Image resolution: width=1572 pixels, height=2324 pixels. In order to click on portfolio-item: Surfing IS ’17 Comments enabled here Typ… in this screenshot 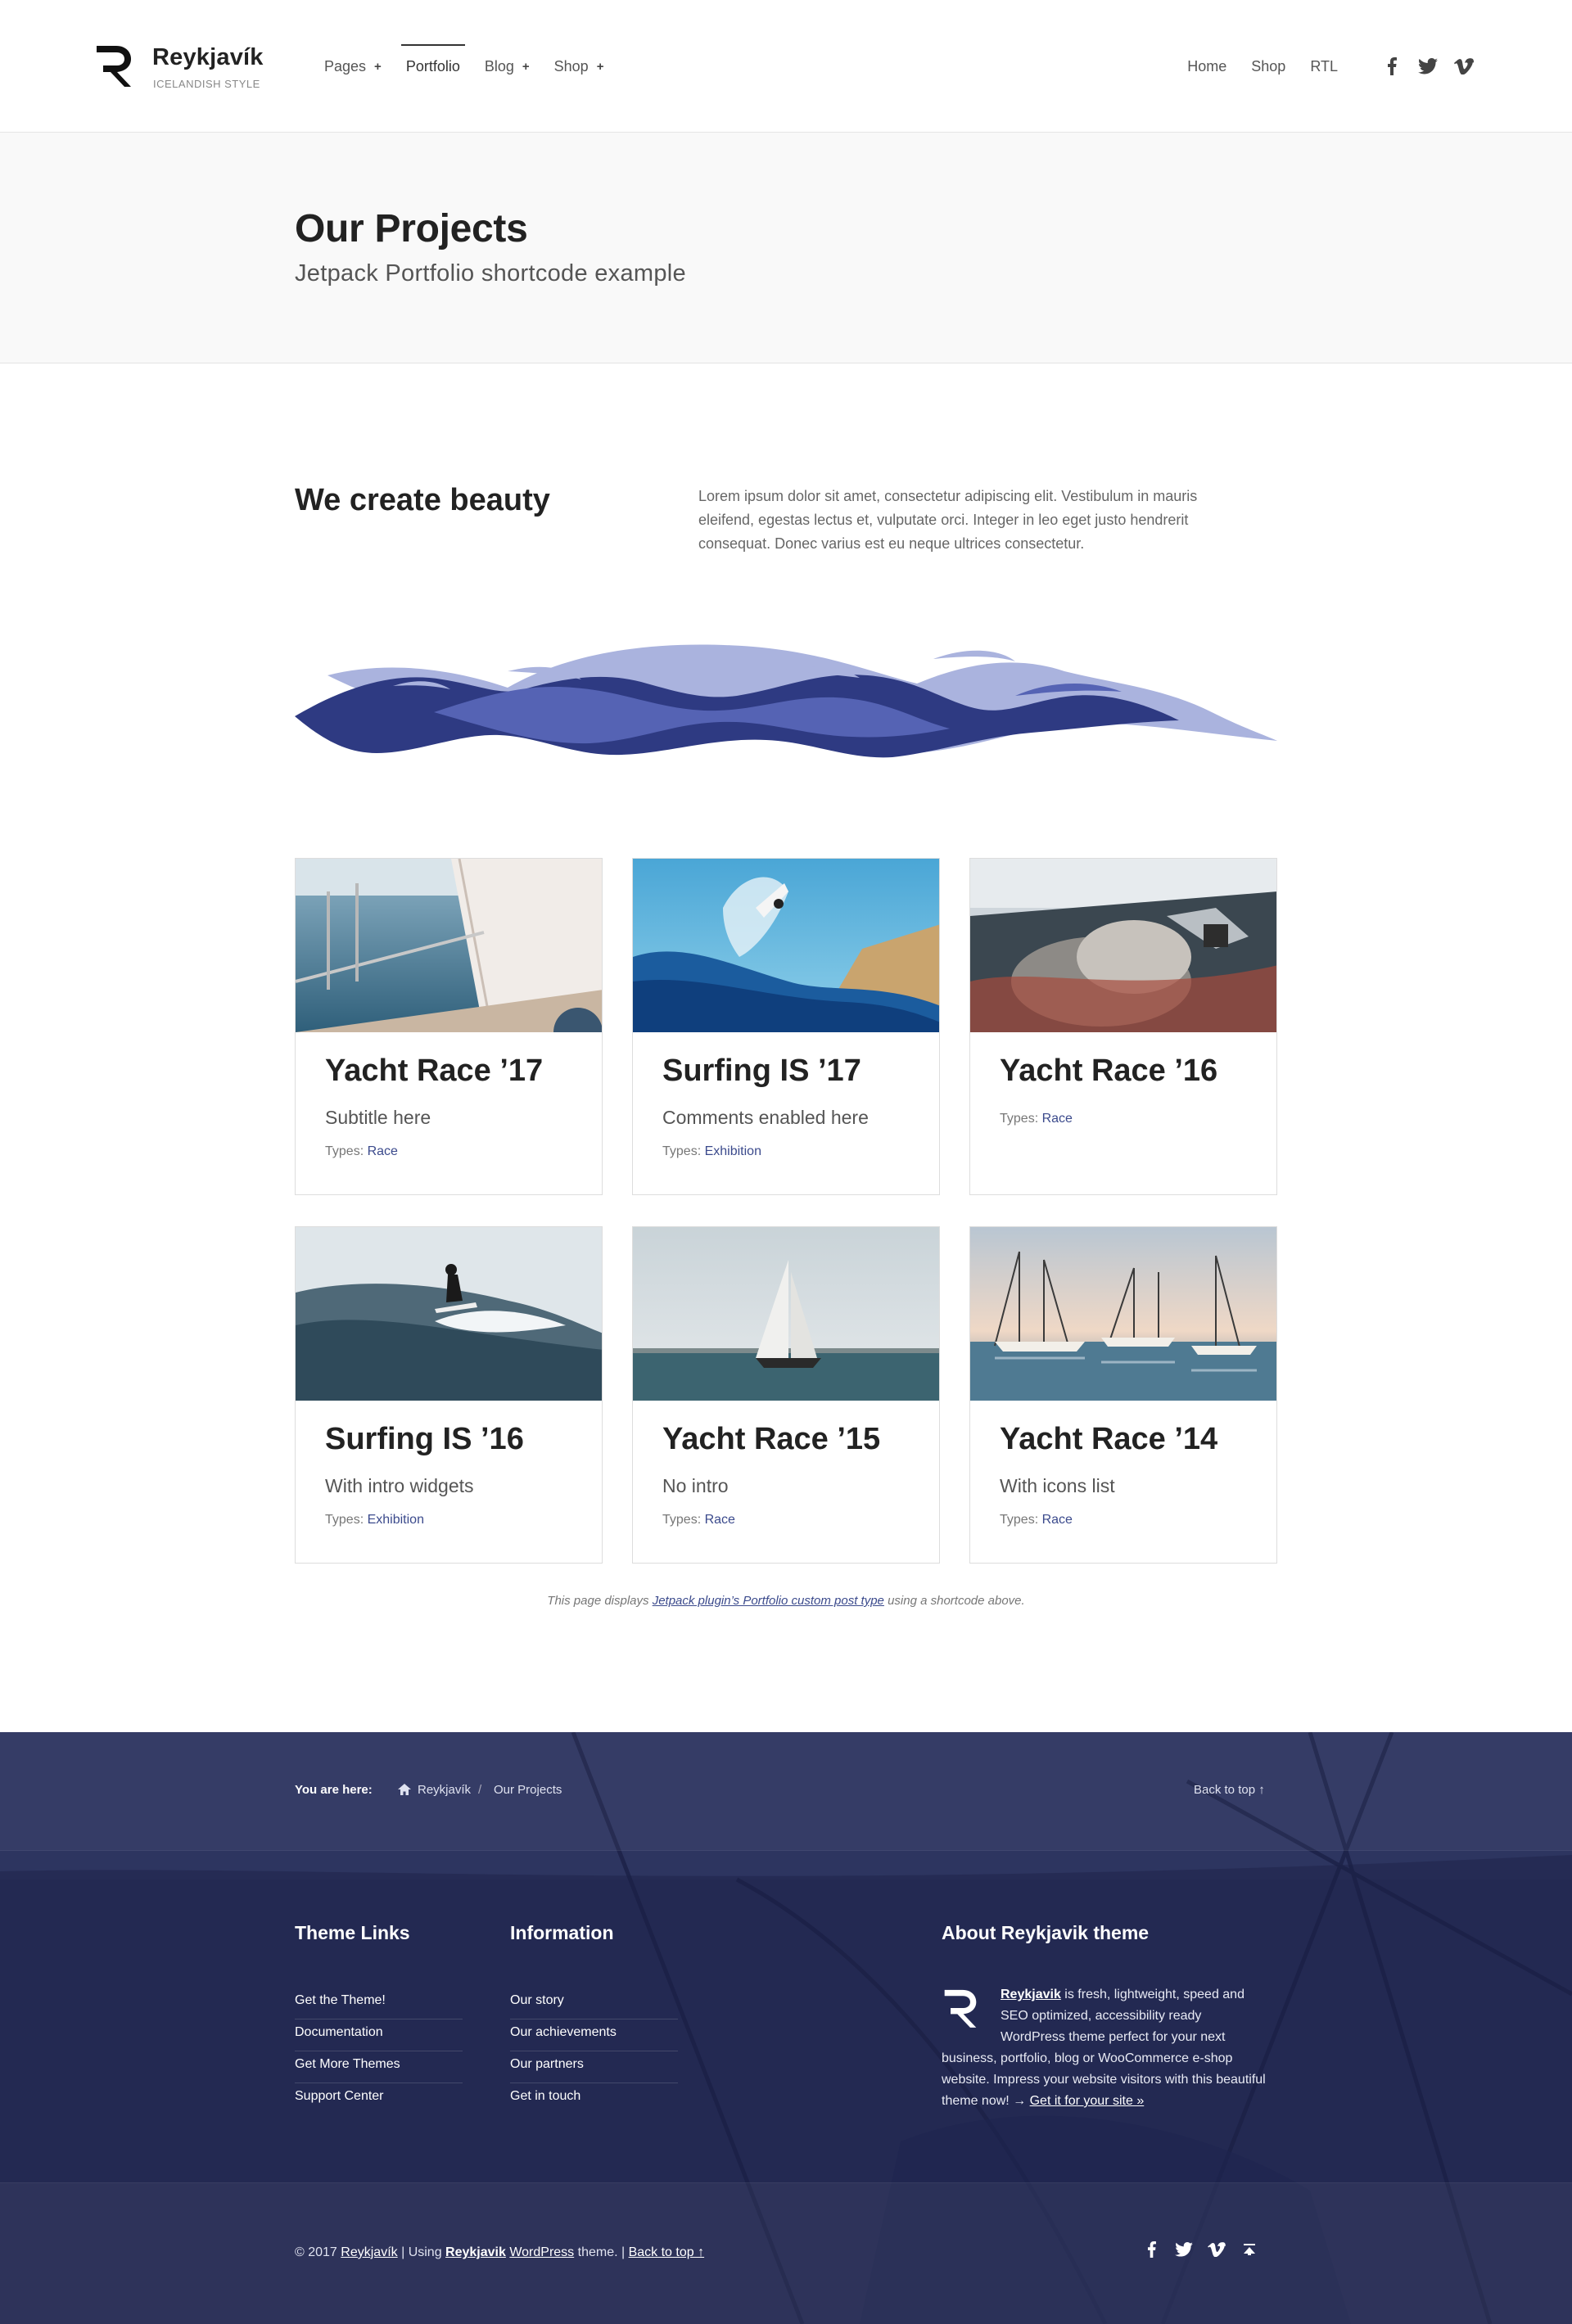, I will do `click(786, 1026)`.